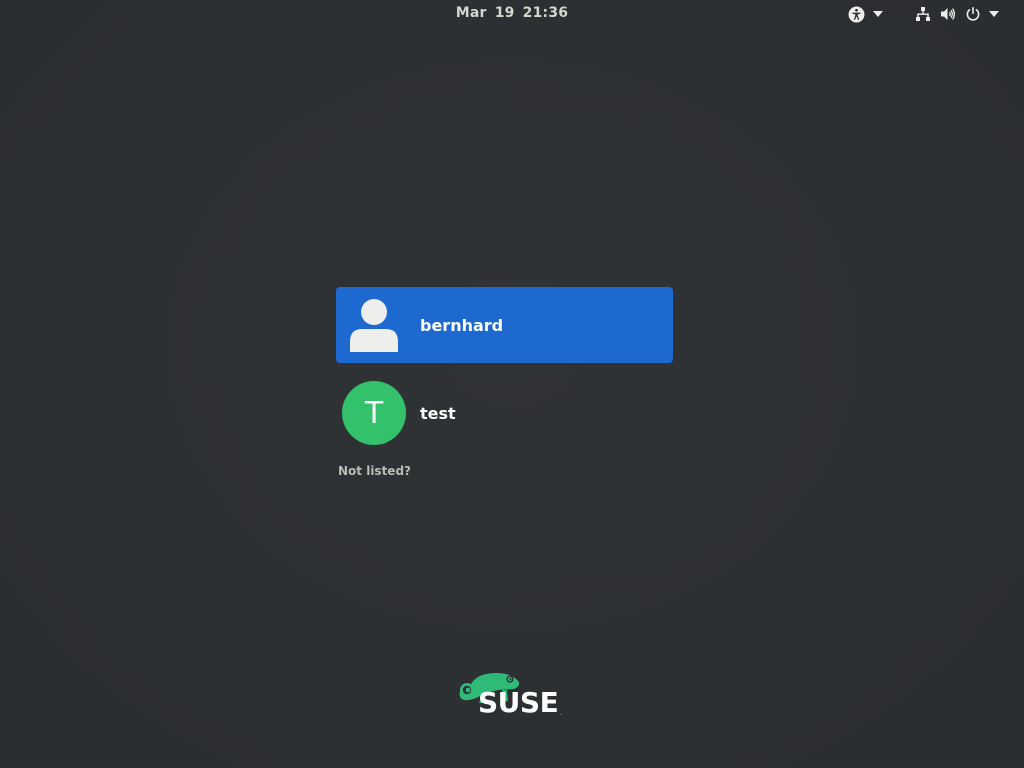  I want to click on clock-time: 21:36, so click(545, 13).